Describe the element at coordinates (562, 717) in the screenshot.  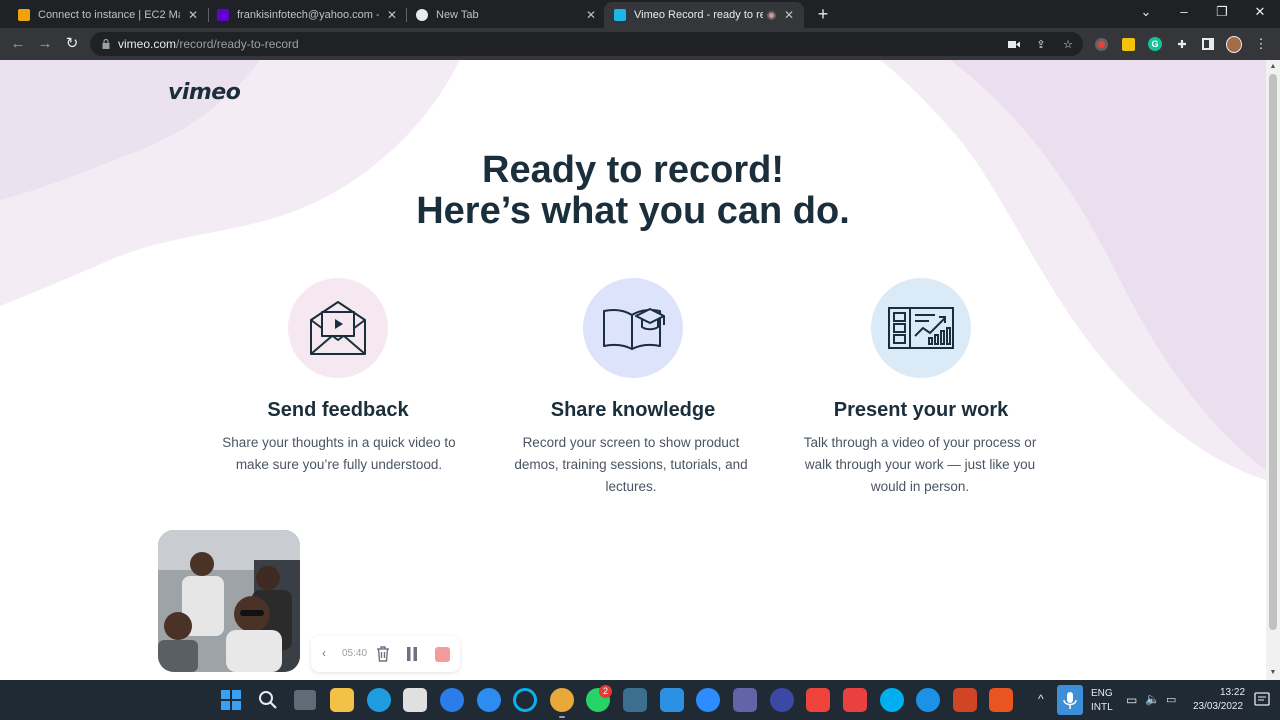
I see `running-indicator` at that location.